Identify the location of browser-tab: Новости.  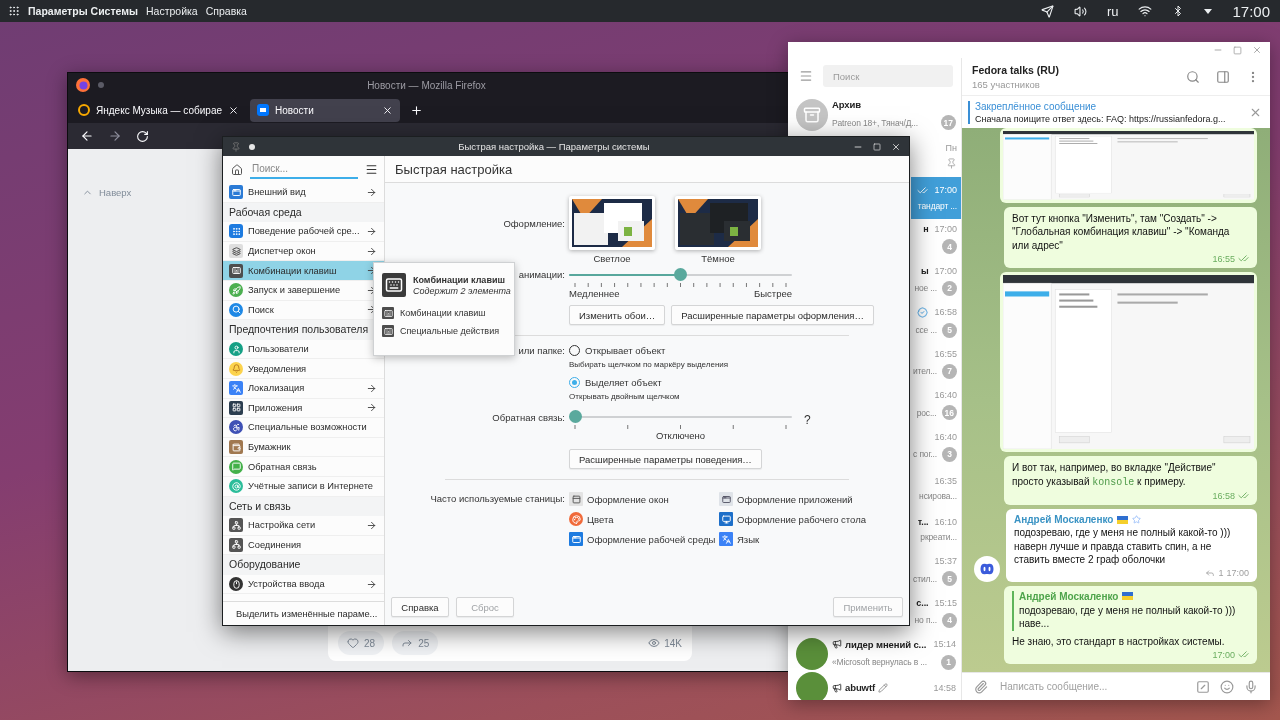
(325, 110).